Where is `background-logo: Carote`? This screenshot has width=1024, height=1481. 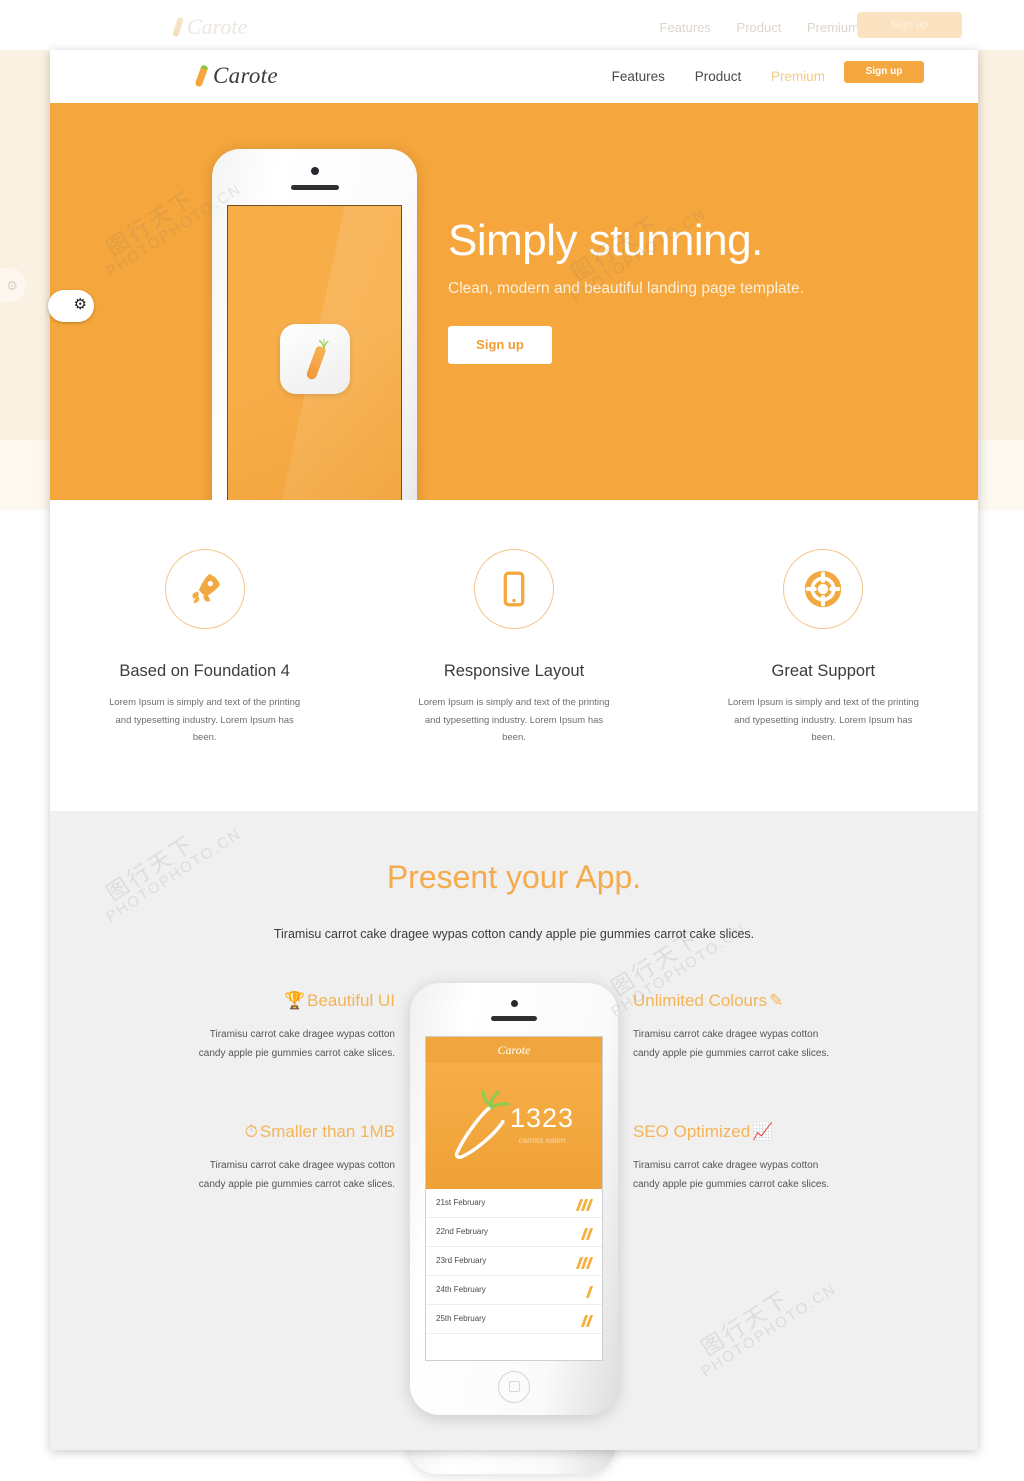
background-logo: Carote is located at coordinates (209, 27).